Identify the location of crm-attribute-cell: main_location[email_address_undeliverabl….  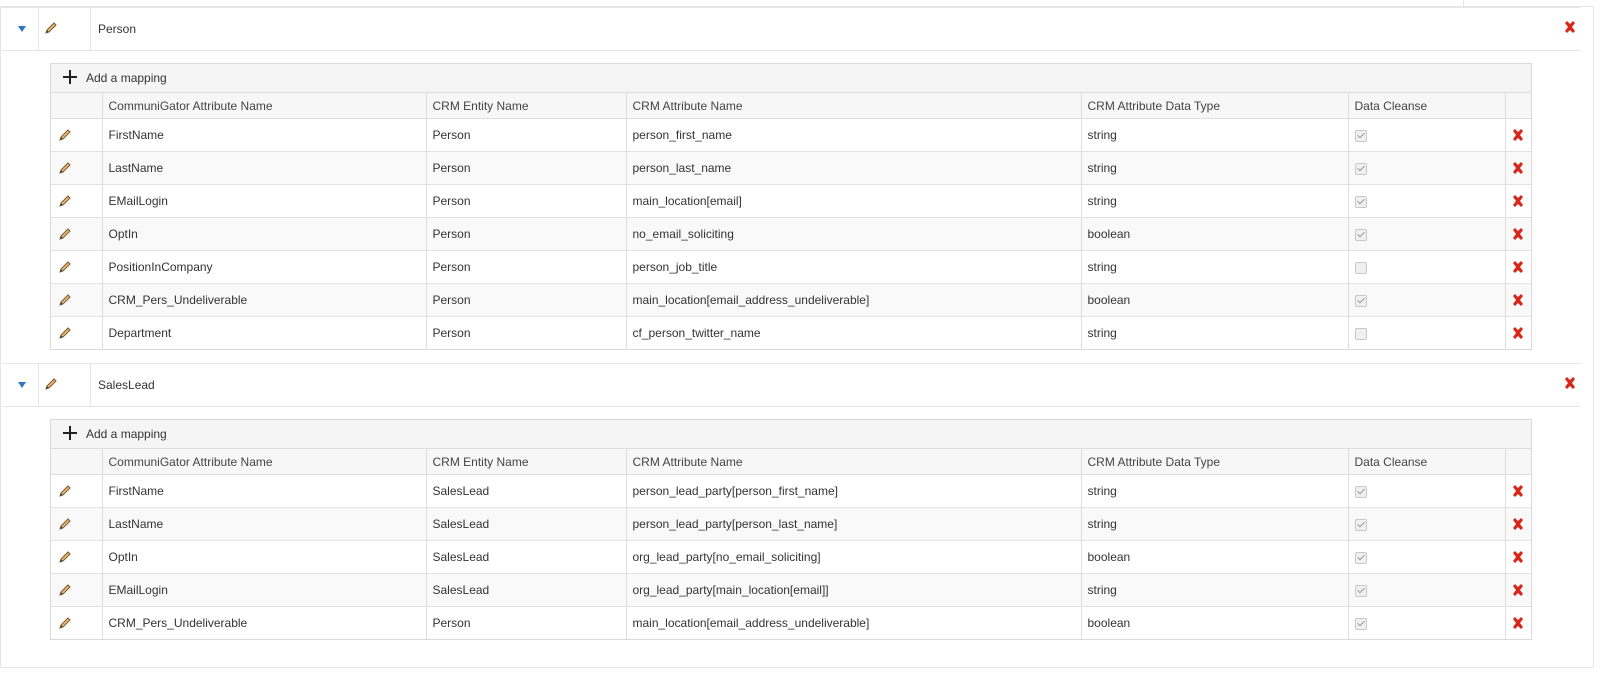
(854, 622).